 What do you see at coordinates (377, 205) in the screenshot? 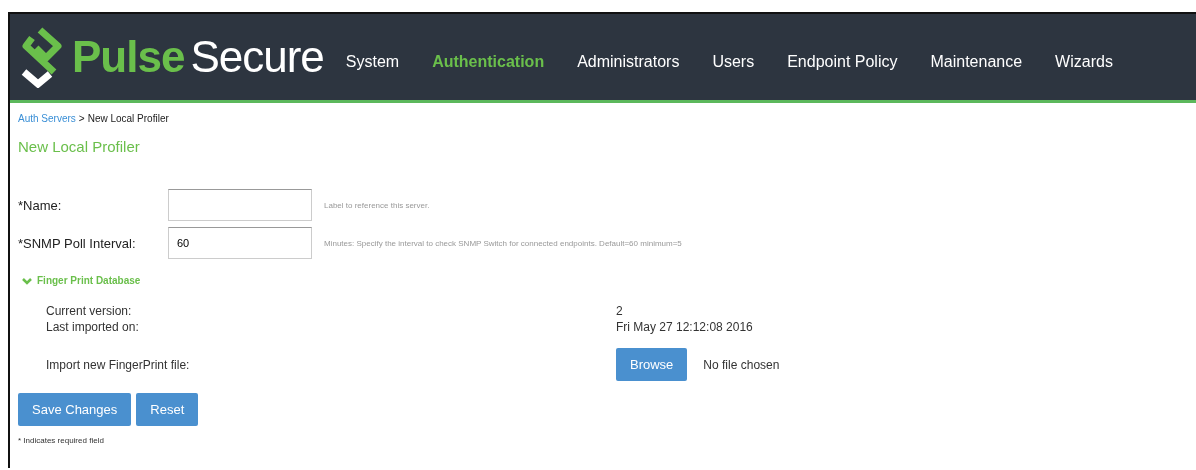
I see `field-hint: Label to reference this server.` at bounding box center [377, 205].